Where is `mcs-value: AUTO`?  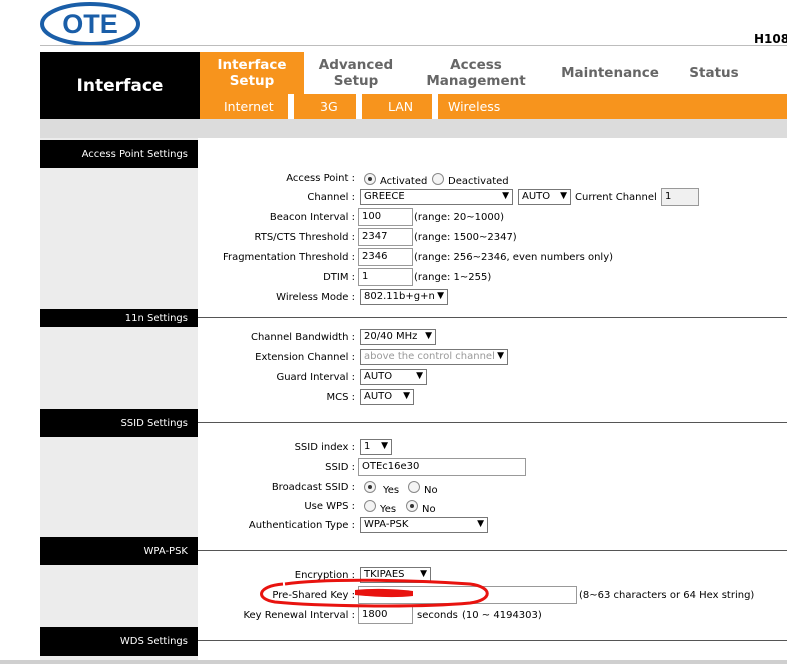
mcs-value: AUTO is located at coordinates (378, 396).